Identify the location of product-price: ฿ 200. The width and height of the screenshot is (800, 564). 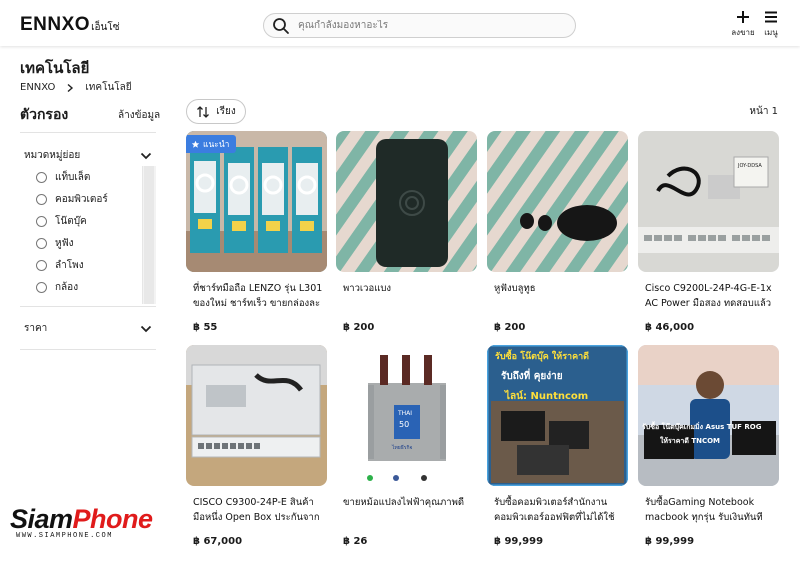
(510, 327).